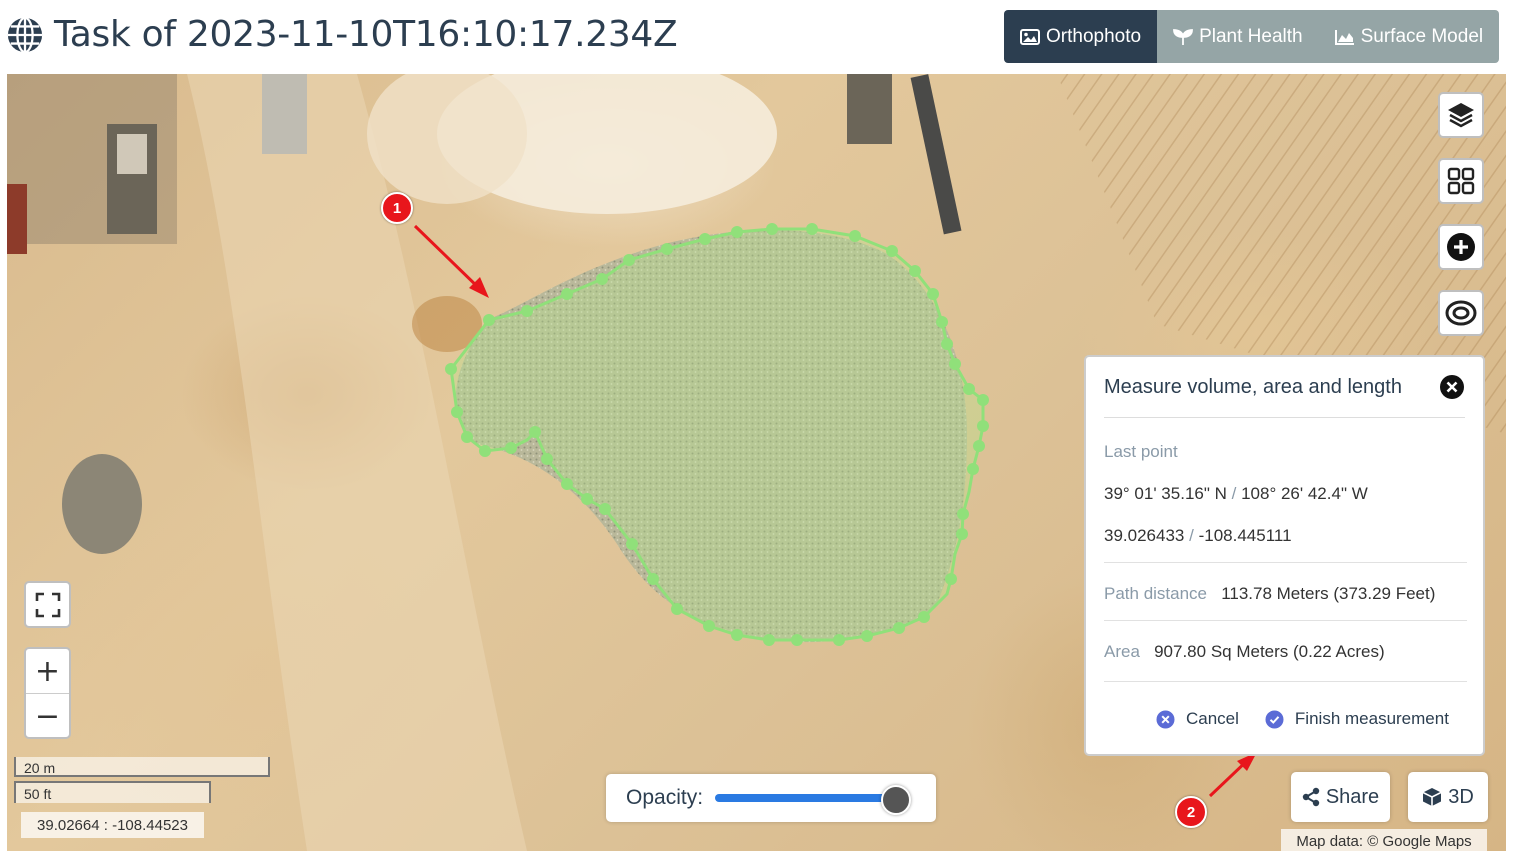  I want to click on threed-label: 3D, so click(1461, 796).